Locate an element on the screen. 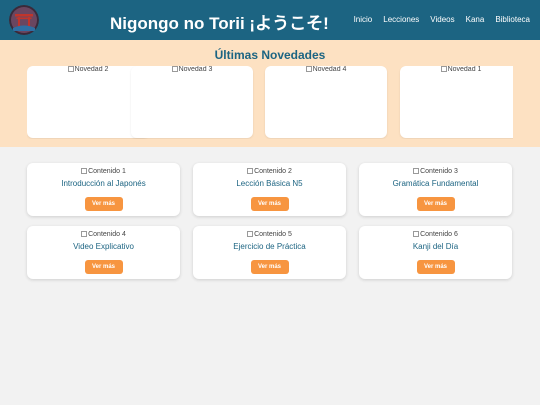 The width and height of the screenshot is (540, 405). nav-link-kana: Kana is located at coordinates (475, 19).